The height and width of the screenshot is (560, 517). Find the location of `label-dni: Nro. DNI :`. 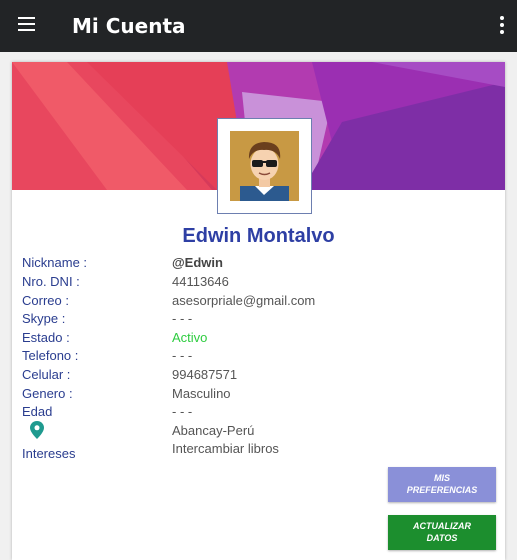

label-dni: Nro. DNI : is located at coordinates (51, 281).